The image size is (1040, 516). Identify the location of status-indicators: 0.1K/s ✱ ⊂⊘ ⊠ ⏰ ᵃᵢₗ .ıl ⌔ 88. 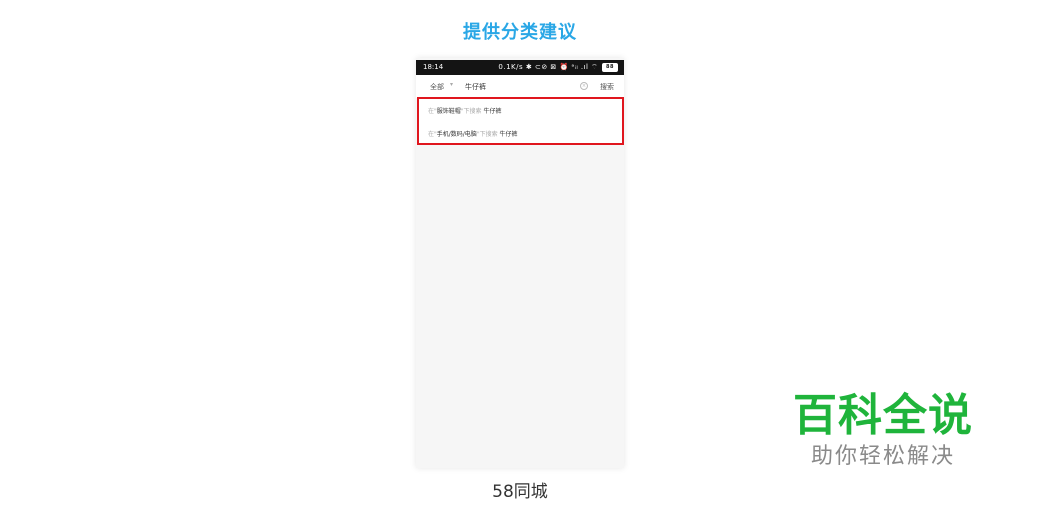
(558, 67).